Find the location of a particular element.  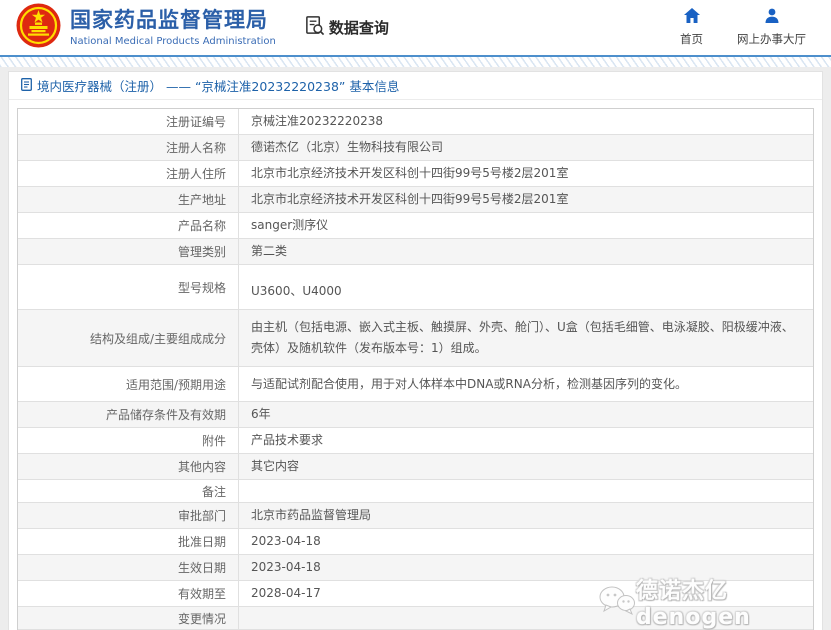

table-row: 注册证编号 京械注准20232220238 is located at coordinates (415, 122).